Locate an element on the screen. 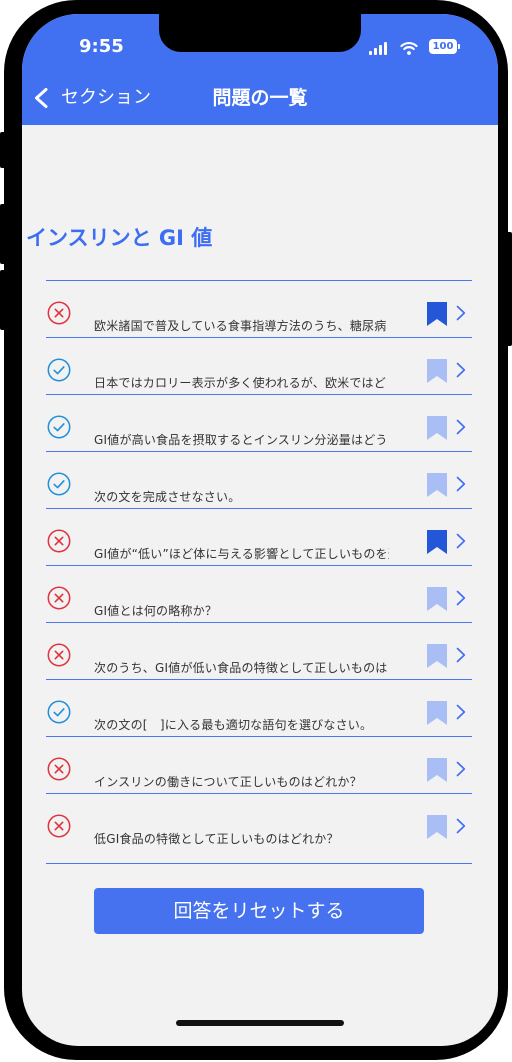 The height and width of the screenshot is (1062, 512). question-row: 低GI食品の特徴として正しいものはどれか？ is located at coordinates (259, 828).